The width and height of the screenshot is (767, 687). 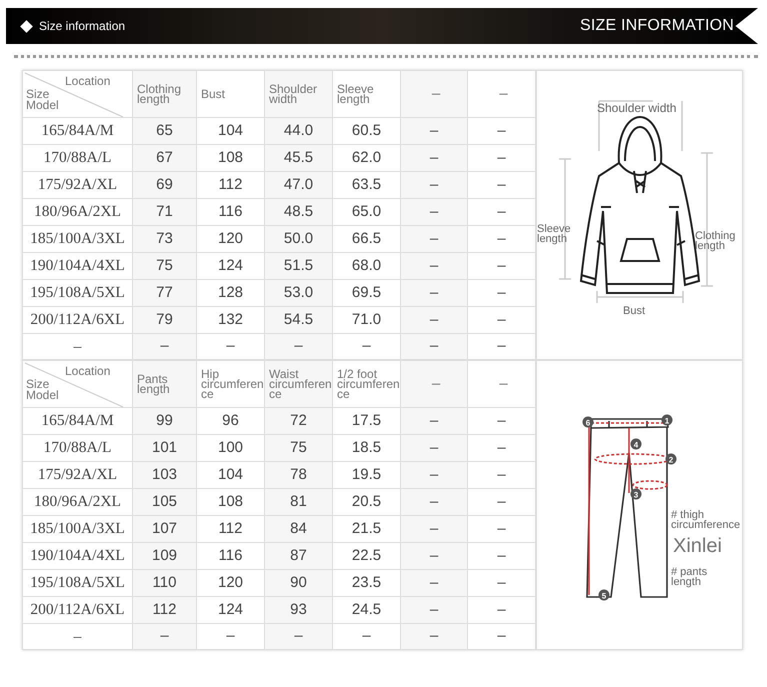 What do you see at coordinates (165, 131) in the screenshot?
I see `table-cell: 65` at bounding box center [165, 131].